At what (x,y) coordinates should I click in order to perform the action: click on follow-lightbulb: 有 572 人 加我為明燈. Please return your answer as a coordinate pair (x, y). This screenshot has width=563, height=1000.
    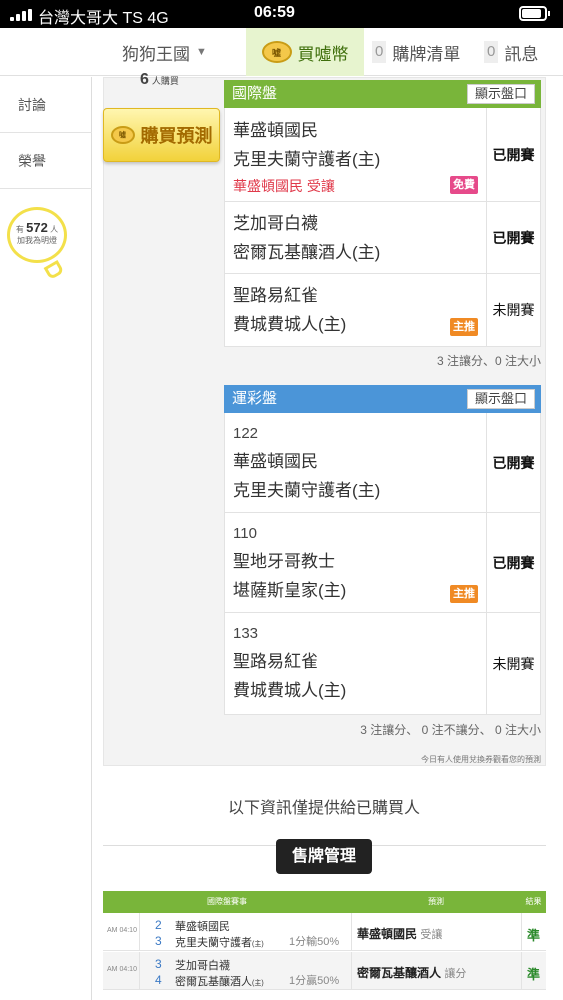
    Looking at the image, I should click on (37, 235).